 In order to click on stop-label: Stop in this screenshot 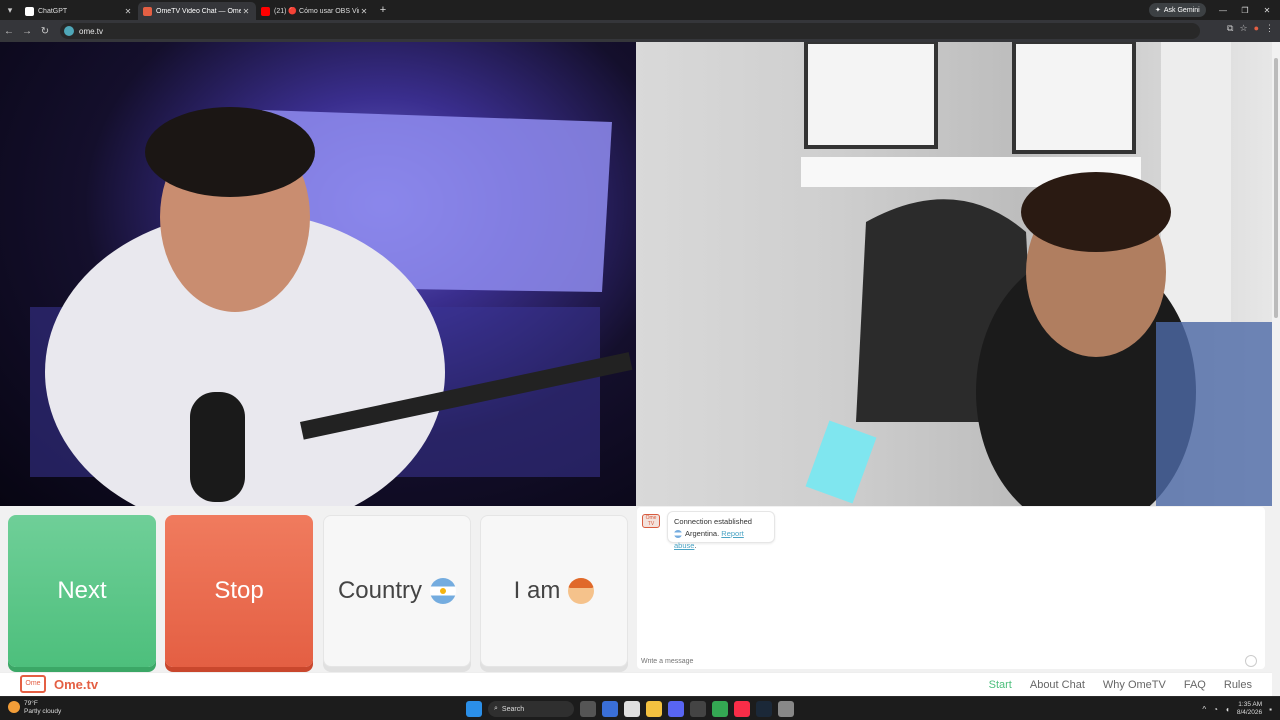, I will do `click(239, 590)`.